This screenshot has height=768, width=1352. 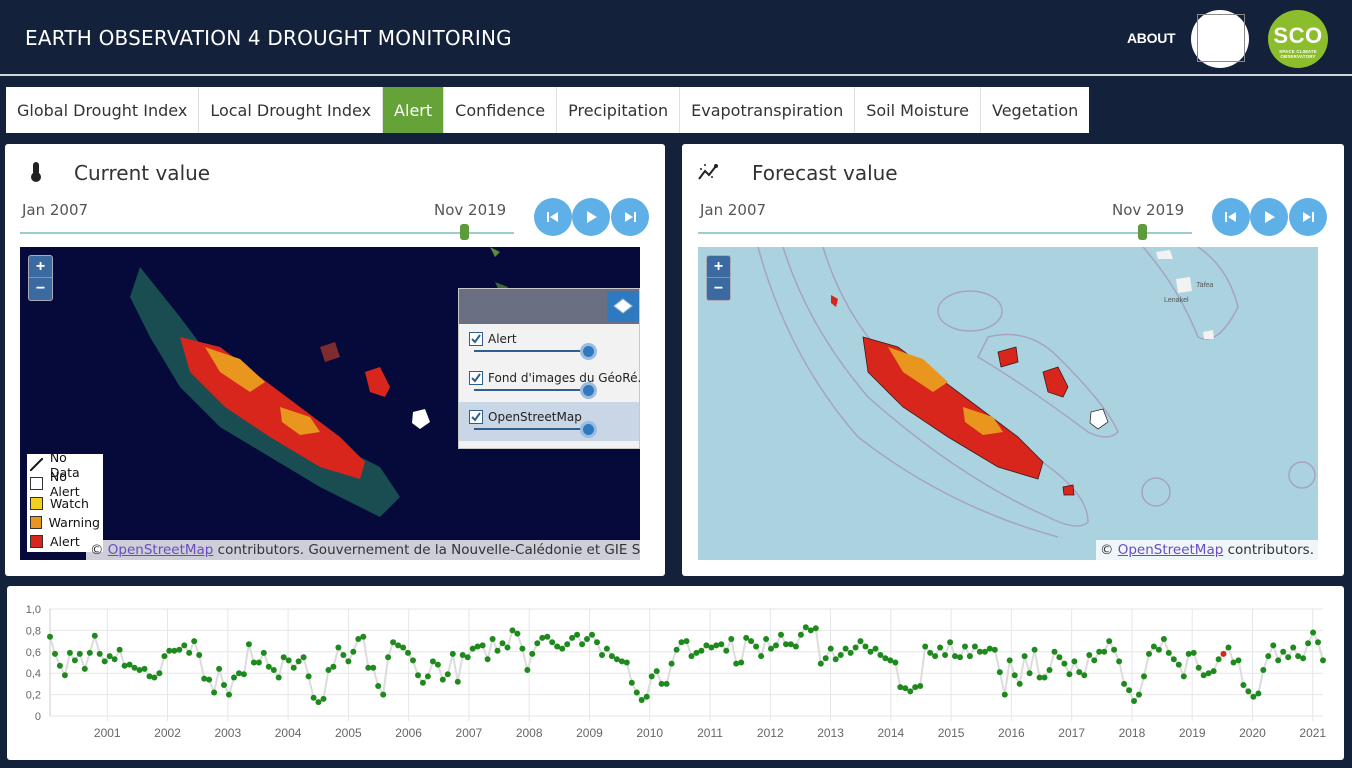 I want to click on last-frame-button, so click(x=1308, y=217).